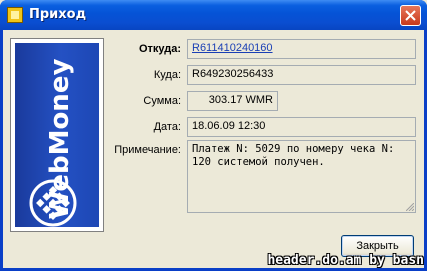  Describe the element at coordinates (58, 14) in the screenshot. I see `window-title: Приход` at that location.